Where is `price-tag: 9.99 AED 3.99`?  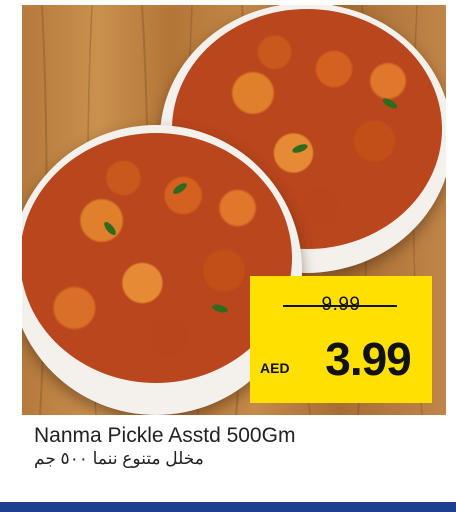 price-tag: 9.99 AED 3.99 is located at coordinates (341, 339).